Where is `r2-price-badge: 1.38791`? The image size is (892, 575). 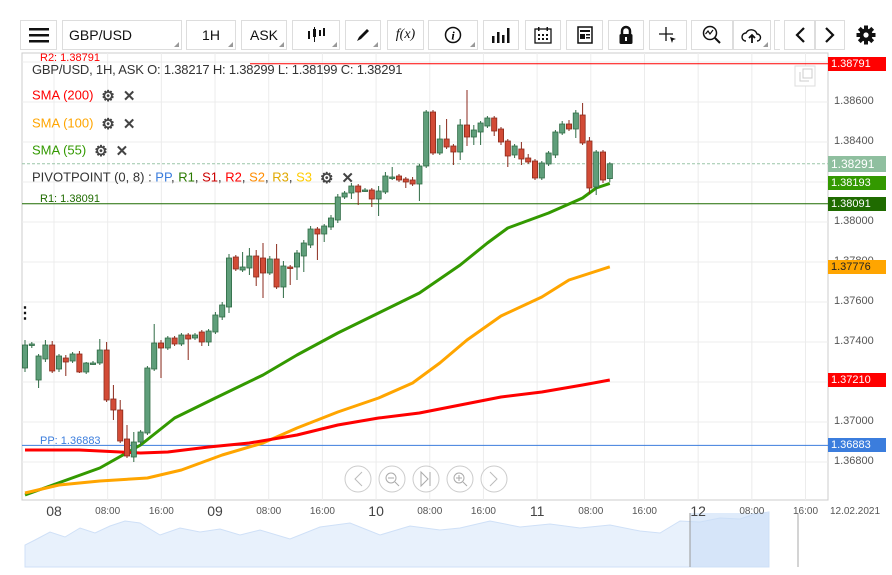 r2-price-badge: 1.38791 is located at coordinates (857, 63).